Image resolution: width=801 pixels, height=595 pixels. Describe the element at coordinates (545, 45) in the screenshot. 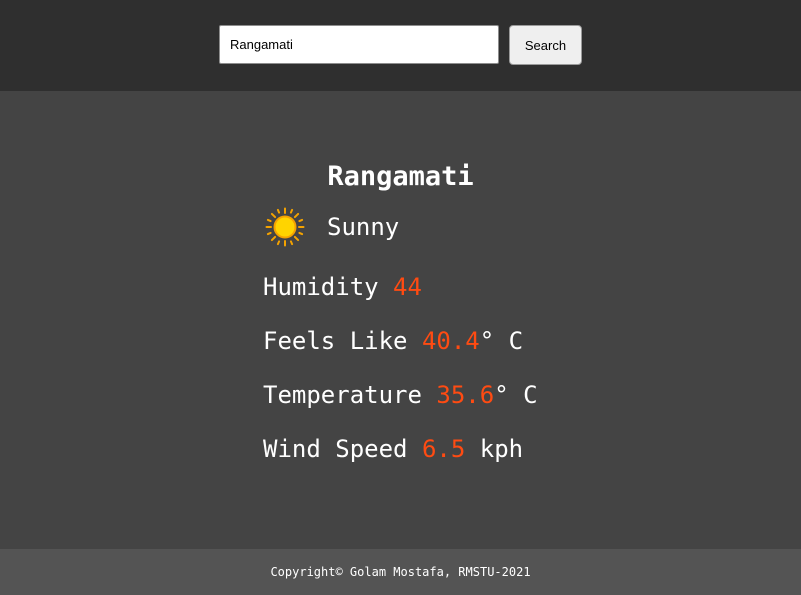

I see `search-button: Search` at that location.